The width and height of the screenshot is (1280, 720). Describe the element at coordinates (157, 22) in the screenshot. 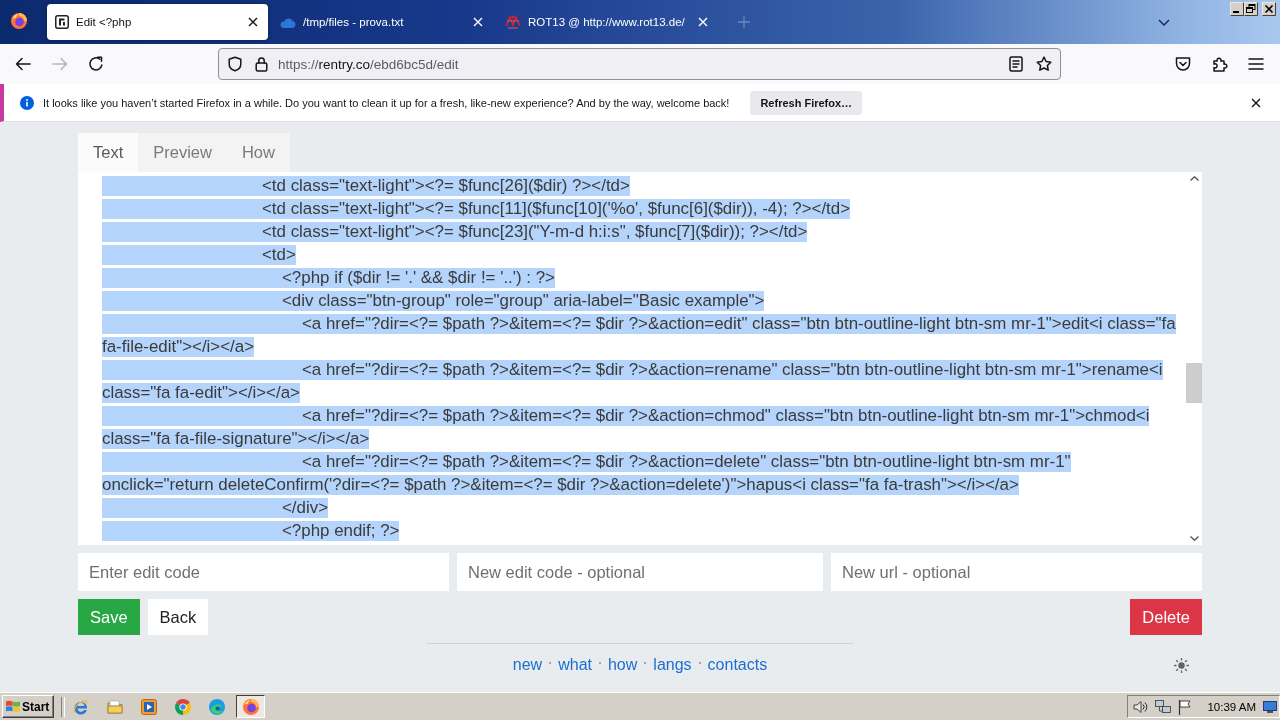

I see `browser-tab: Edit <?php` at that location.